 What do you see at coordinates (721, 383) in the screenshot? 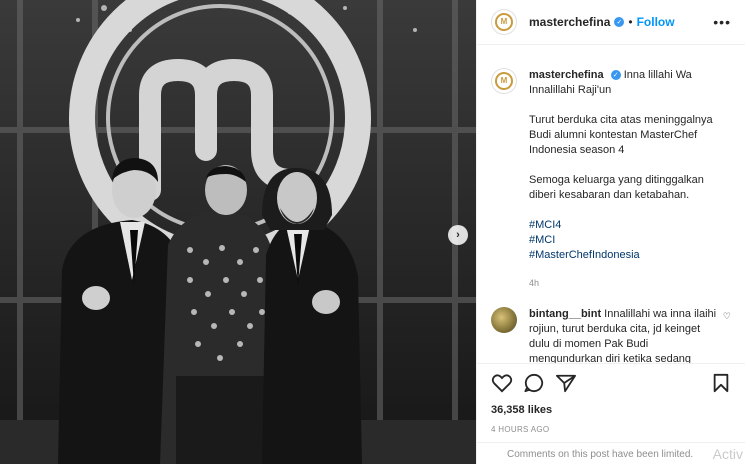
I see `bookmark-icon` at bounding box center [721, 383].